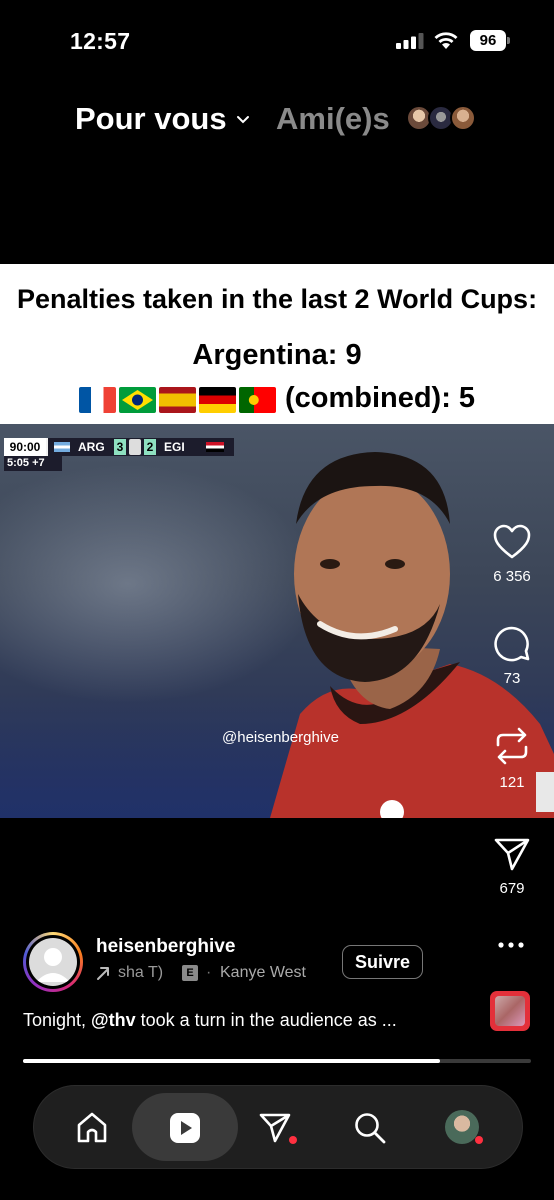  Describe the element at coordinates (263, 972) in the screenshot. I see `music-artist: Kanye West` at that location.